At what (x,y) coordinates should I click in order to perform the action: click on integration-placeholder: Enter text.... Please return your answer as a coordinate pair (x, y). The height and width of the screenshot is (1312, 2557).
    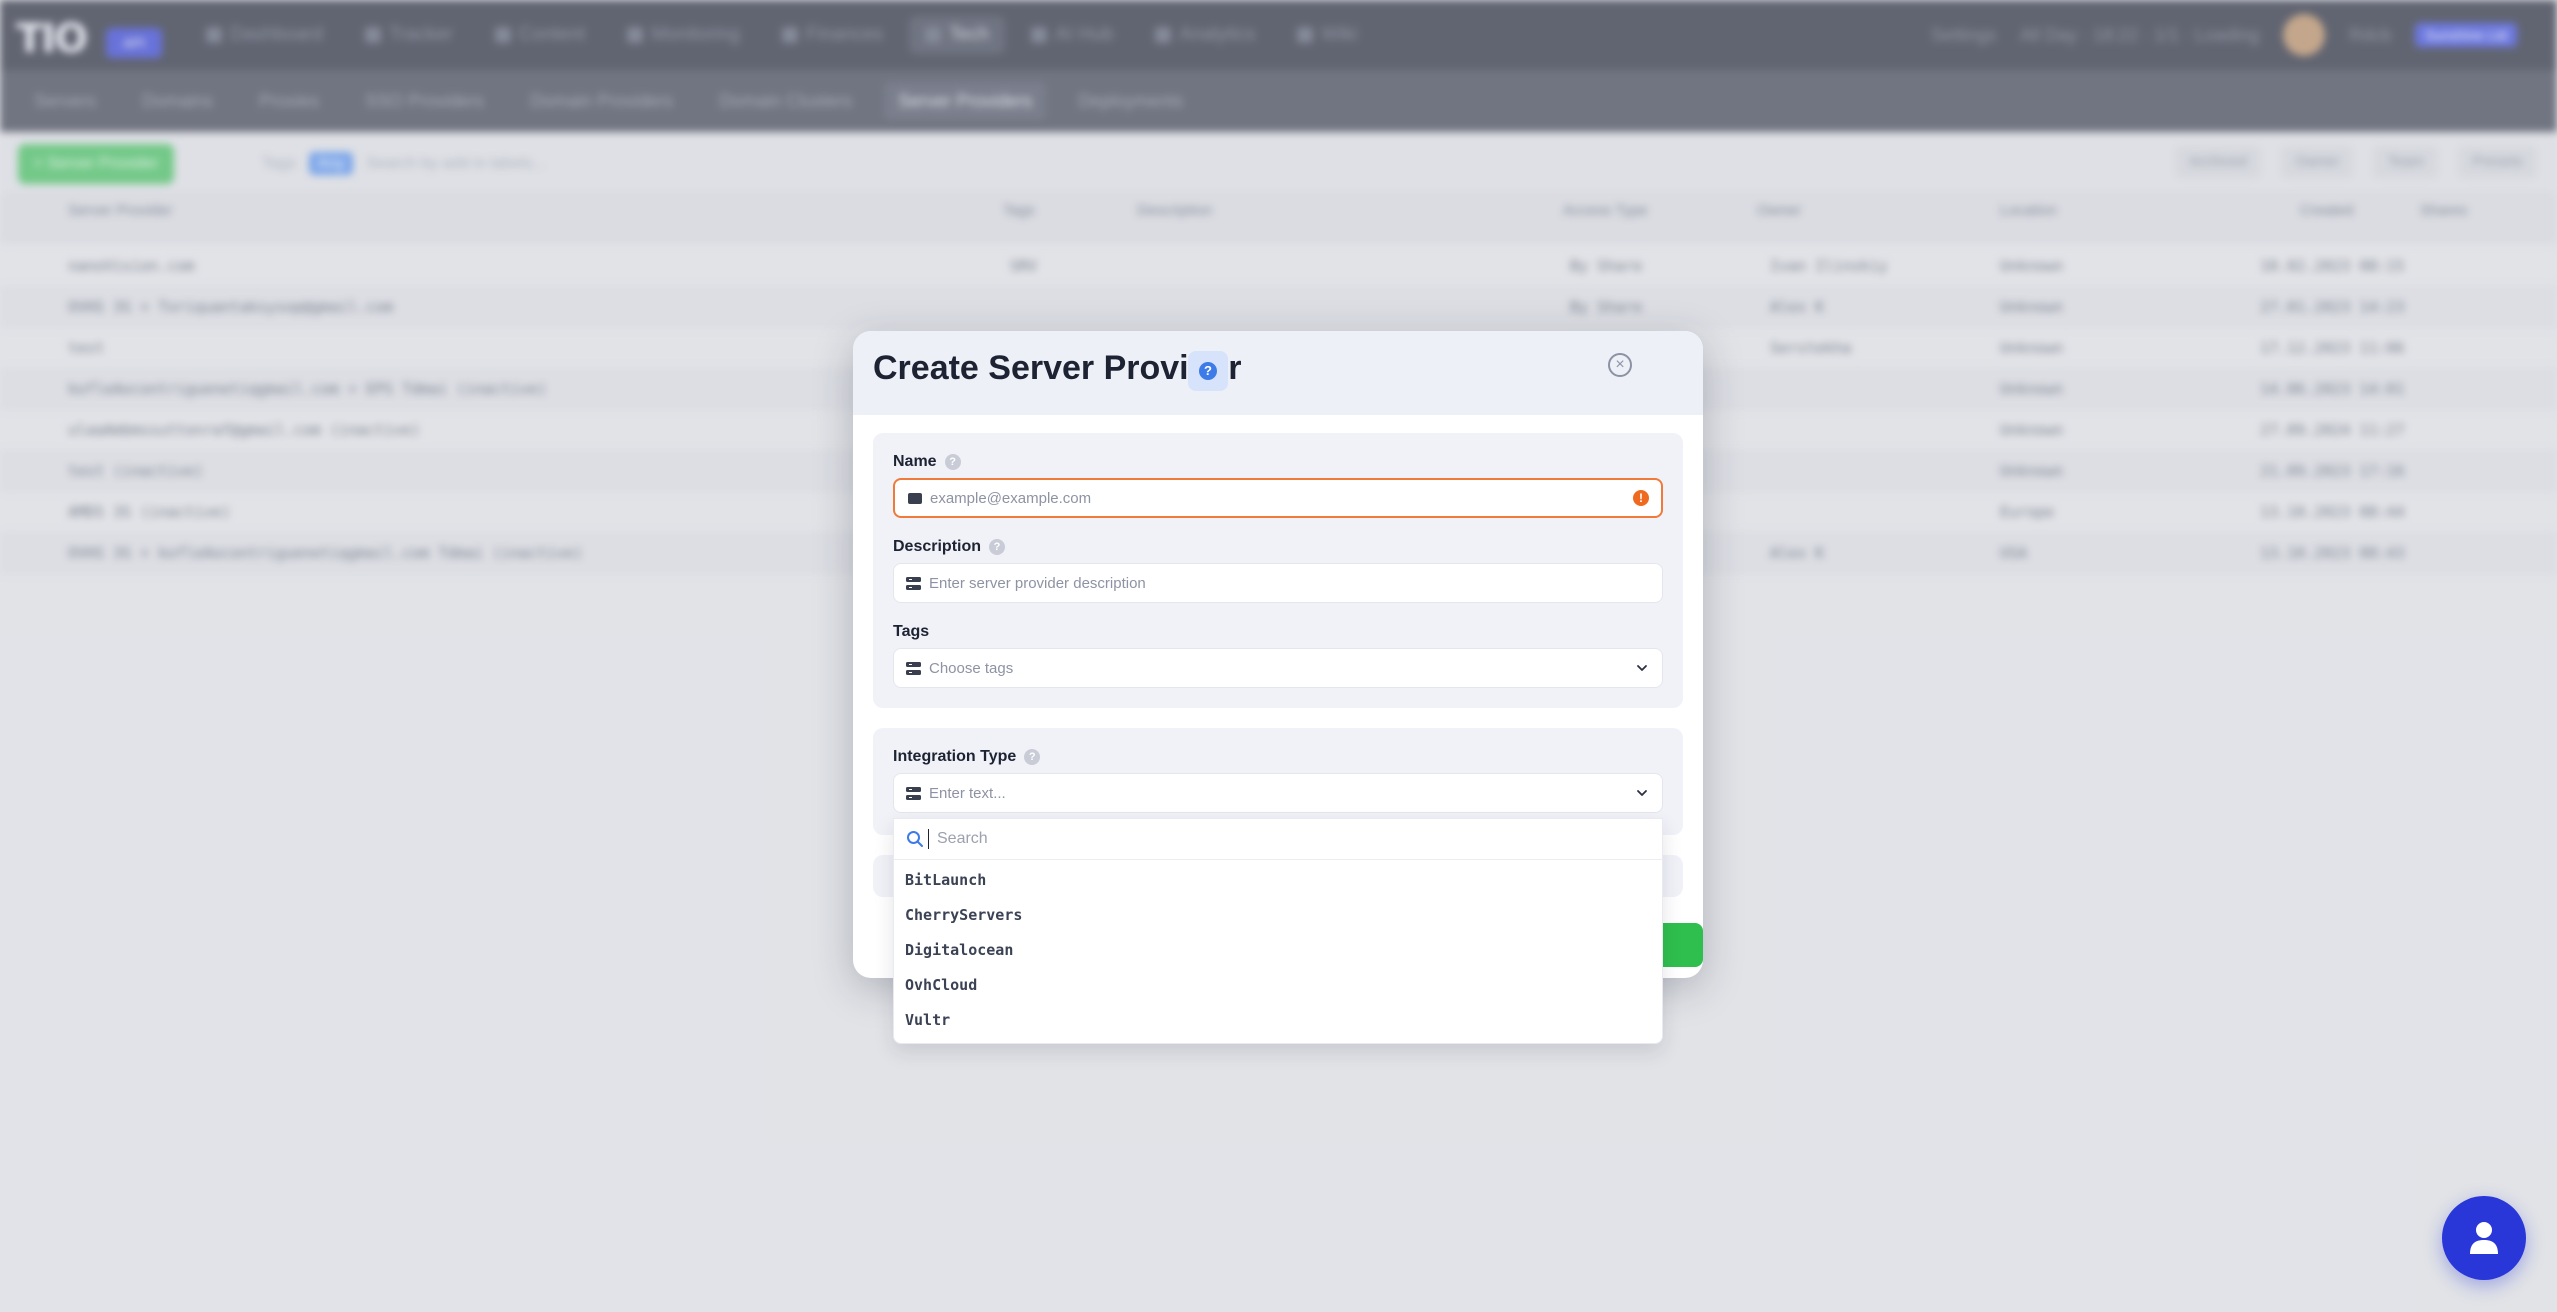
    Looking at the image, I should click on (967, 793).